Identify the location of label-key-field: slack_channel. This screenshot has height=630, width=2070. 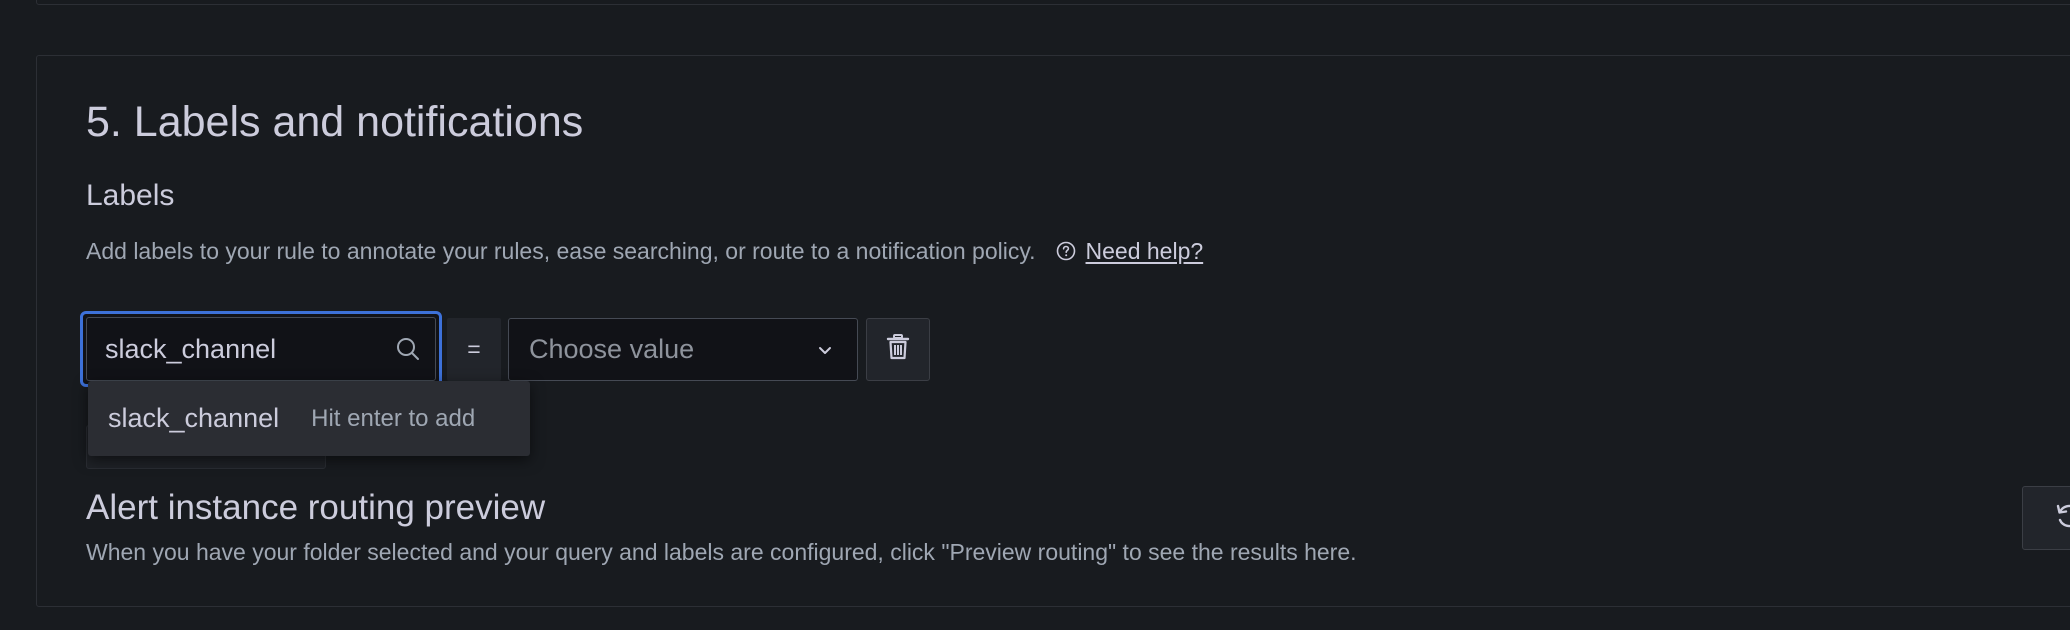
(261, 349).